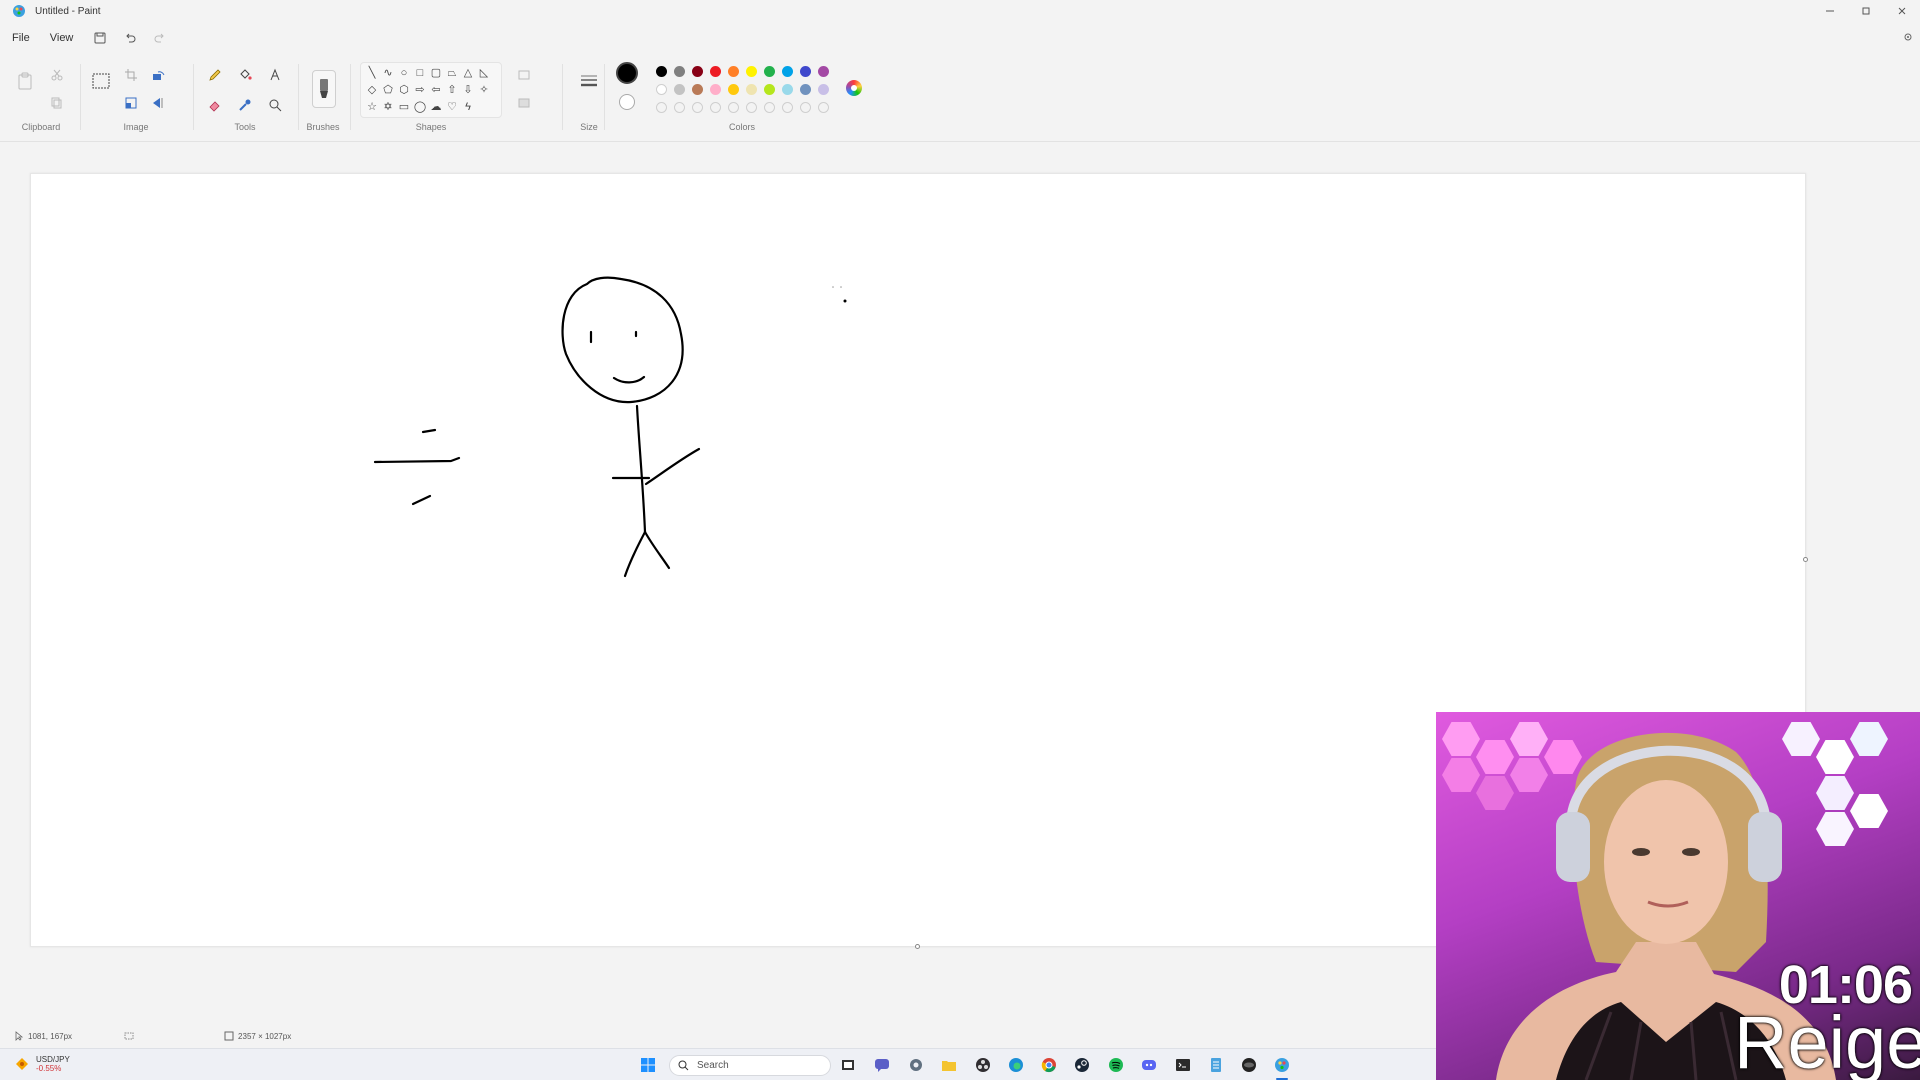 Image resolution: width=1920 pixels, height=1080 pixels. Describe the element at coordinates (160, 38) in the screenshot. I see `redo-button` at that location.